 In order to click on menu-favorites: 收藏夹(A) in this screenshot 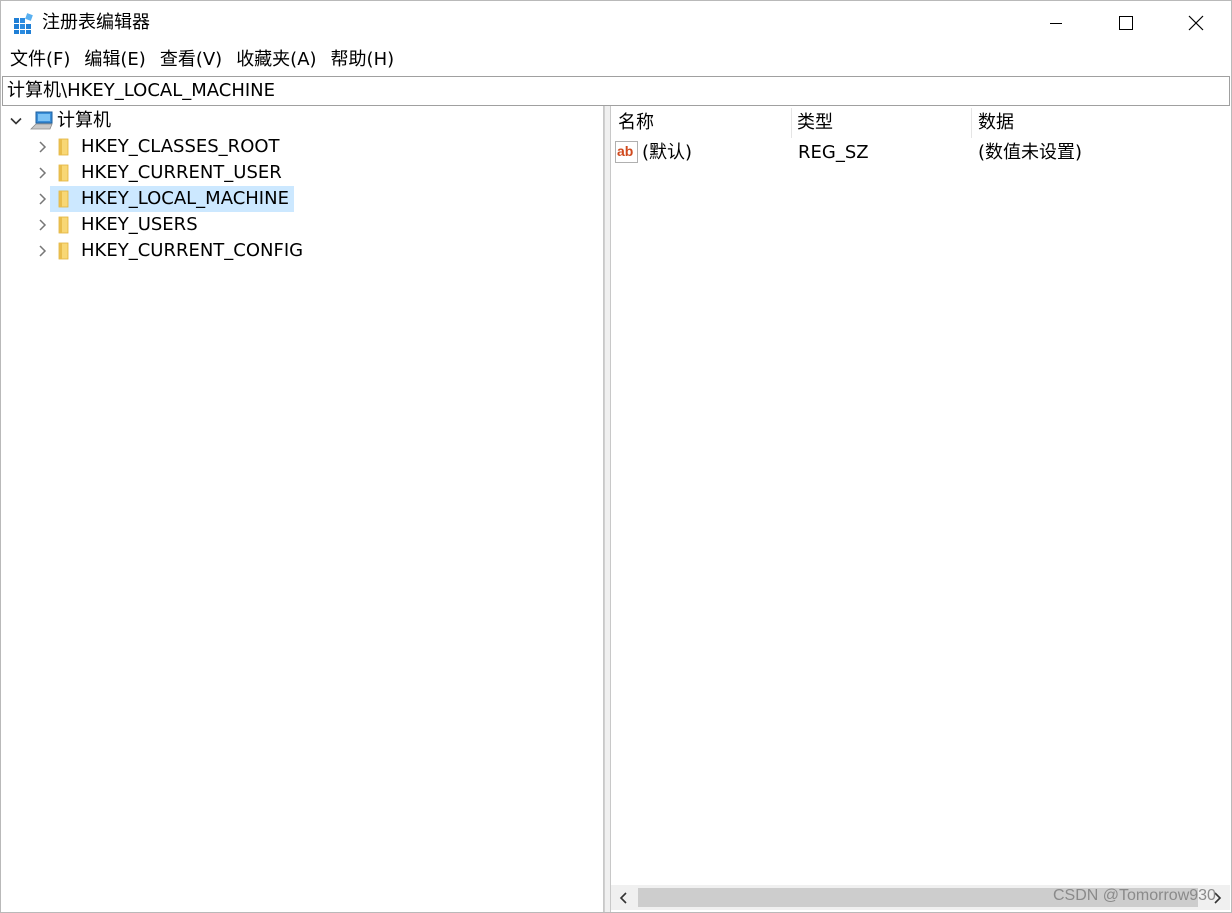, I will do `click(276, 60)`.